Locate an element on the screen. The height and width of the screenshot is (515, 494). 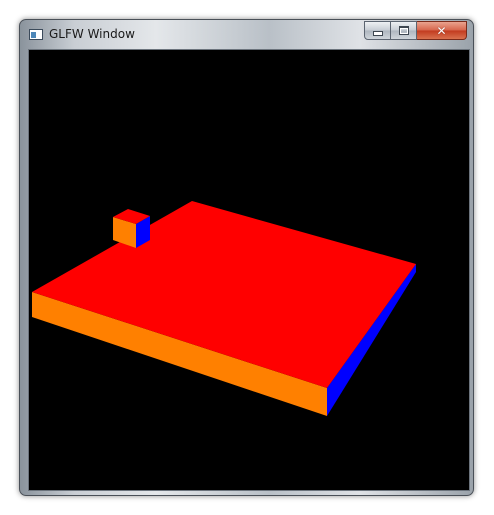
window-title: GLFW Window is located at coordinates (92, 34).